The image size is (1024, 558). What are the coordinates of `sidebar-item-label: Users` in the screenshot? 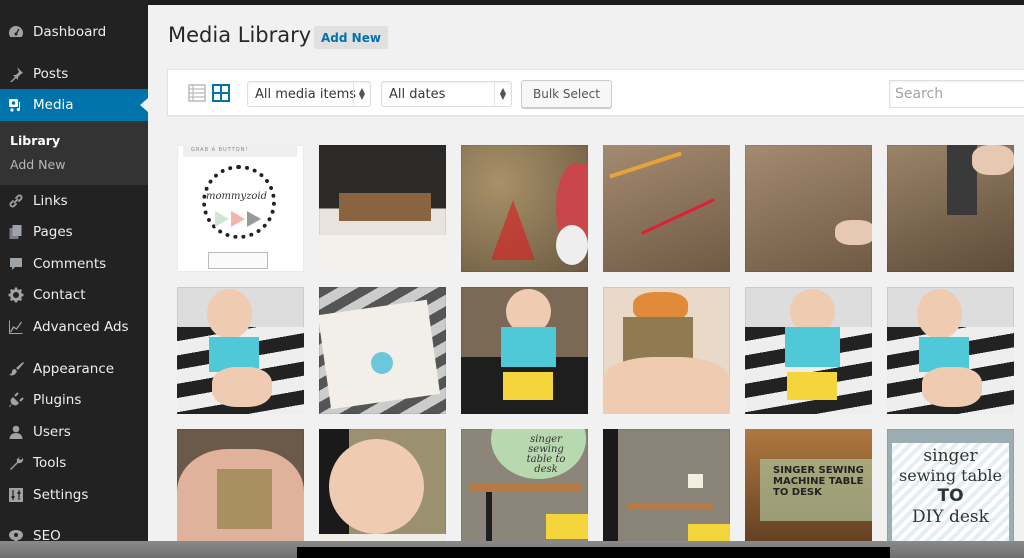 It's located at (52, 432).